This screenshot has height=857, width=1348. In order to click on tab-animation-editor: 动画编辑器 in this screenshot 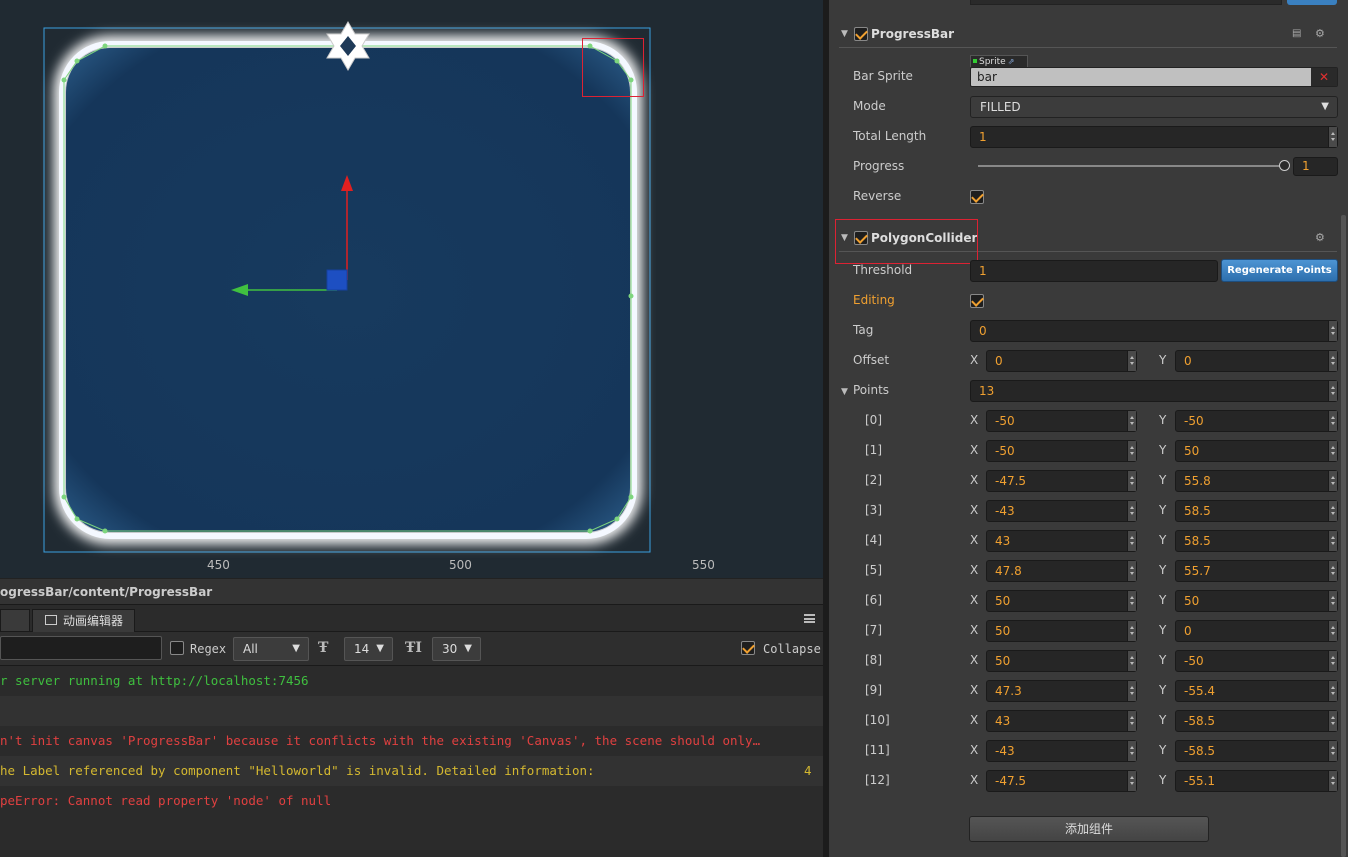, I will do `click(83, 620)`.